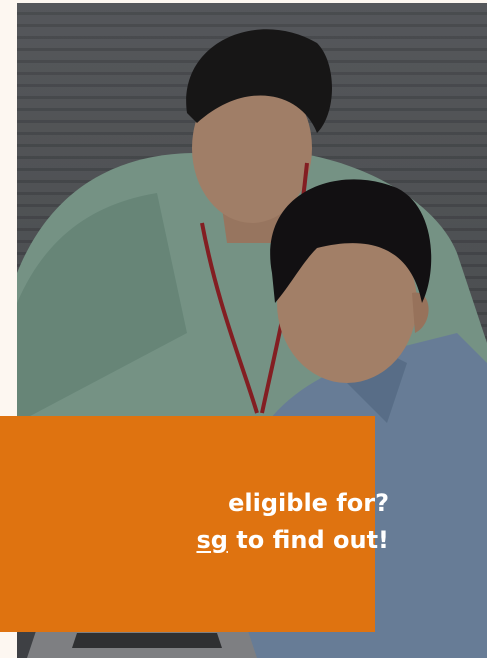 The image size is (487, 658). I want to click on cta-banner-text: eligible for? sg to find out!, so click(292, 522).